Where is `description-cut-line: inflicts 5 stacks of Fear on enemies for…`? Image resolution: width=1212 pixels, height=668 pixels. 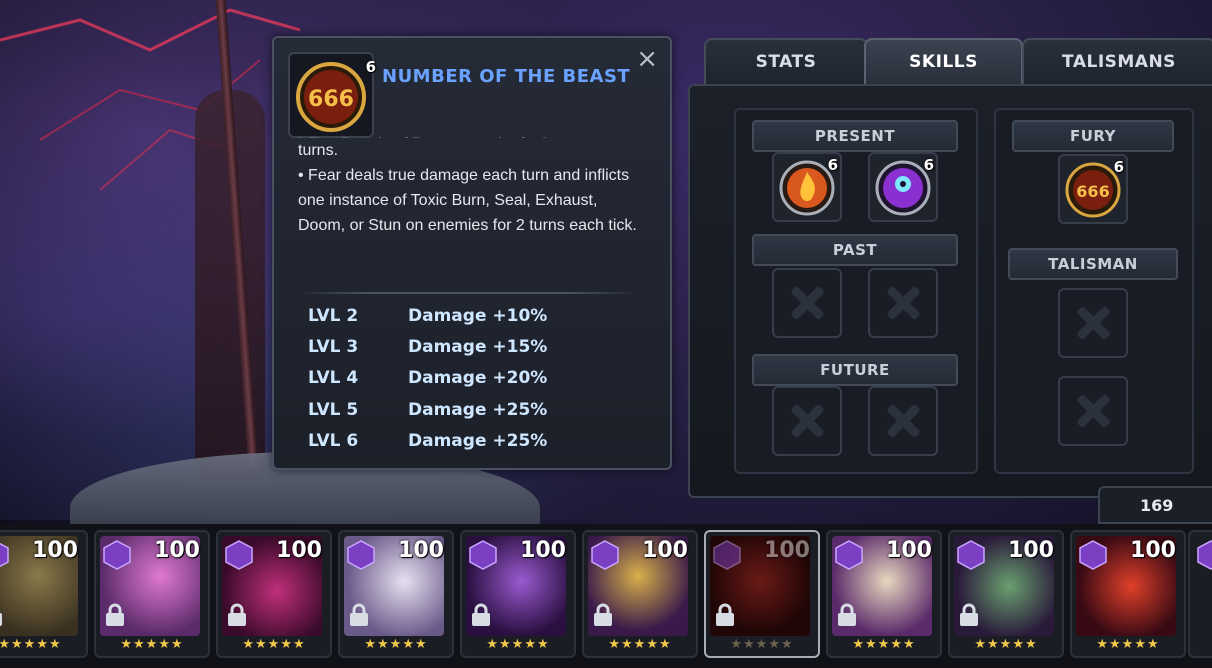 description-cut-line: inflicts 5 stacks of Fear on enemies for… is located at coordinates (423, 134).